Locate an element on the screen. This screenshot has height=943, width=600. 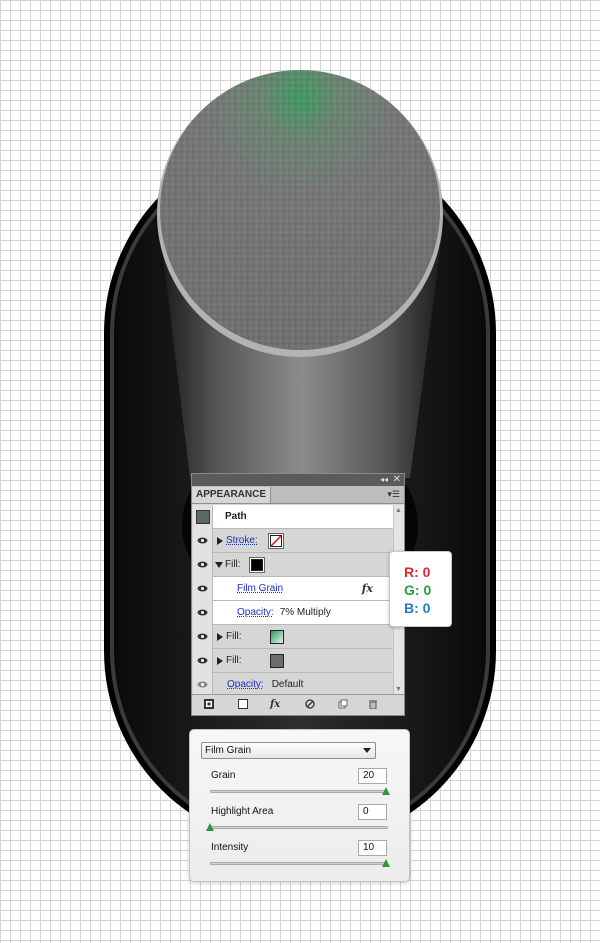
object-label: Path is located at coordinates (236, 516).